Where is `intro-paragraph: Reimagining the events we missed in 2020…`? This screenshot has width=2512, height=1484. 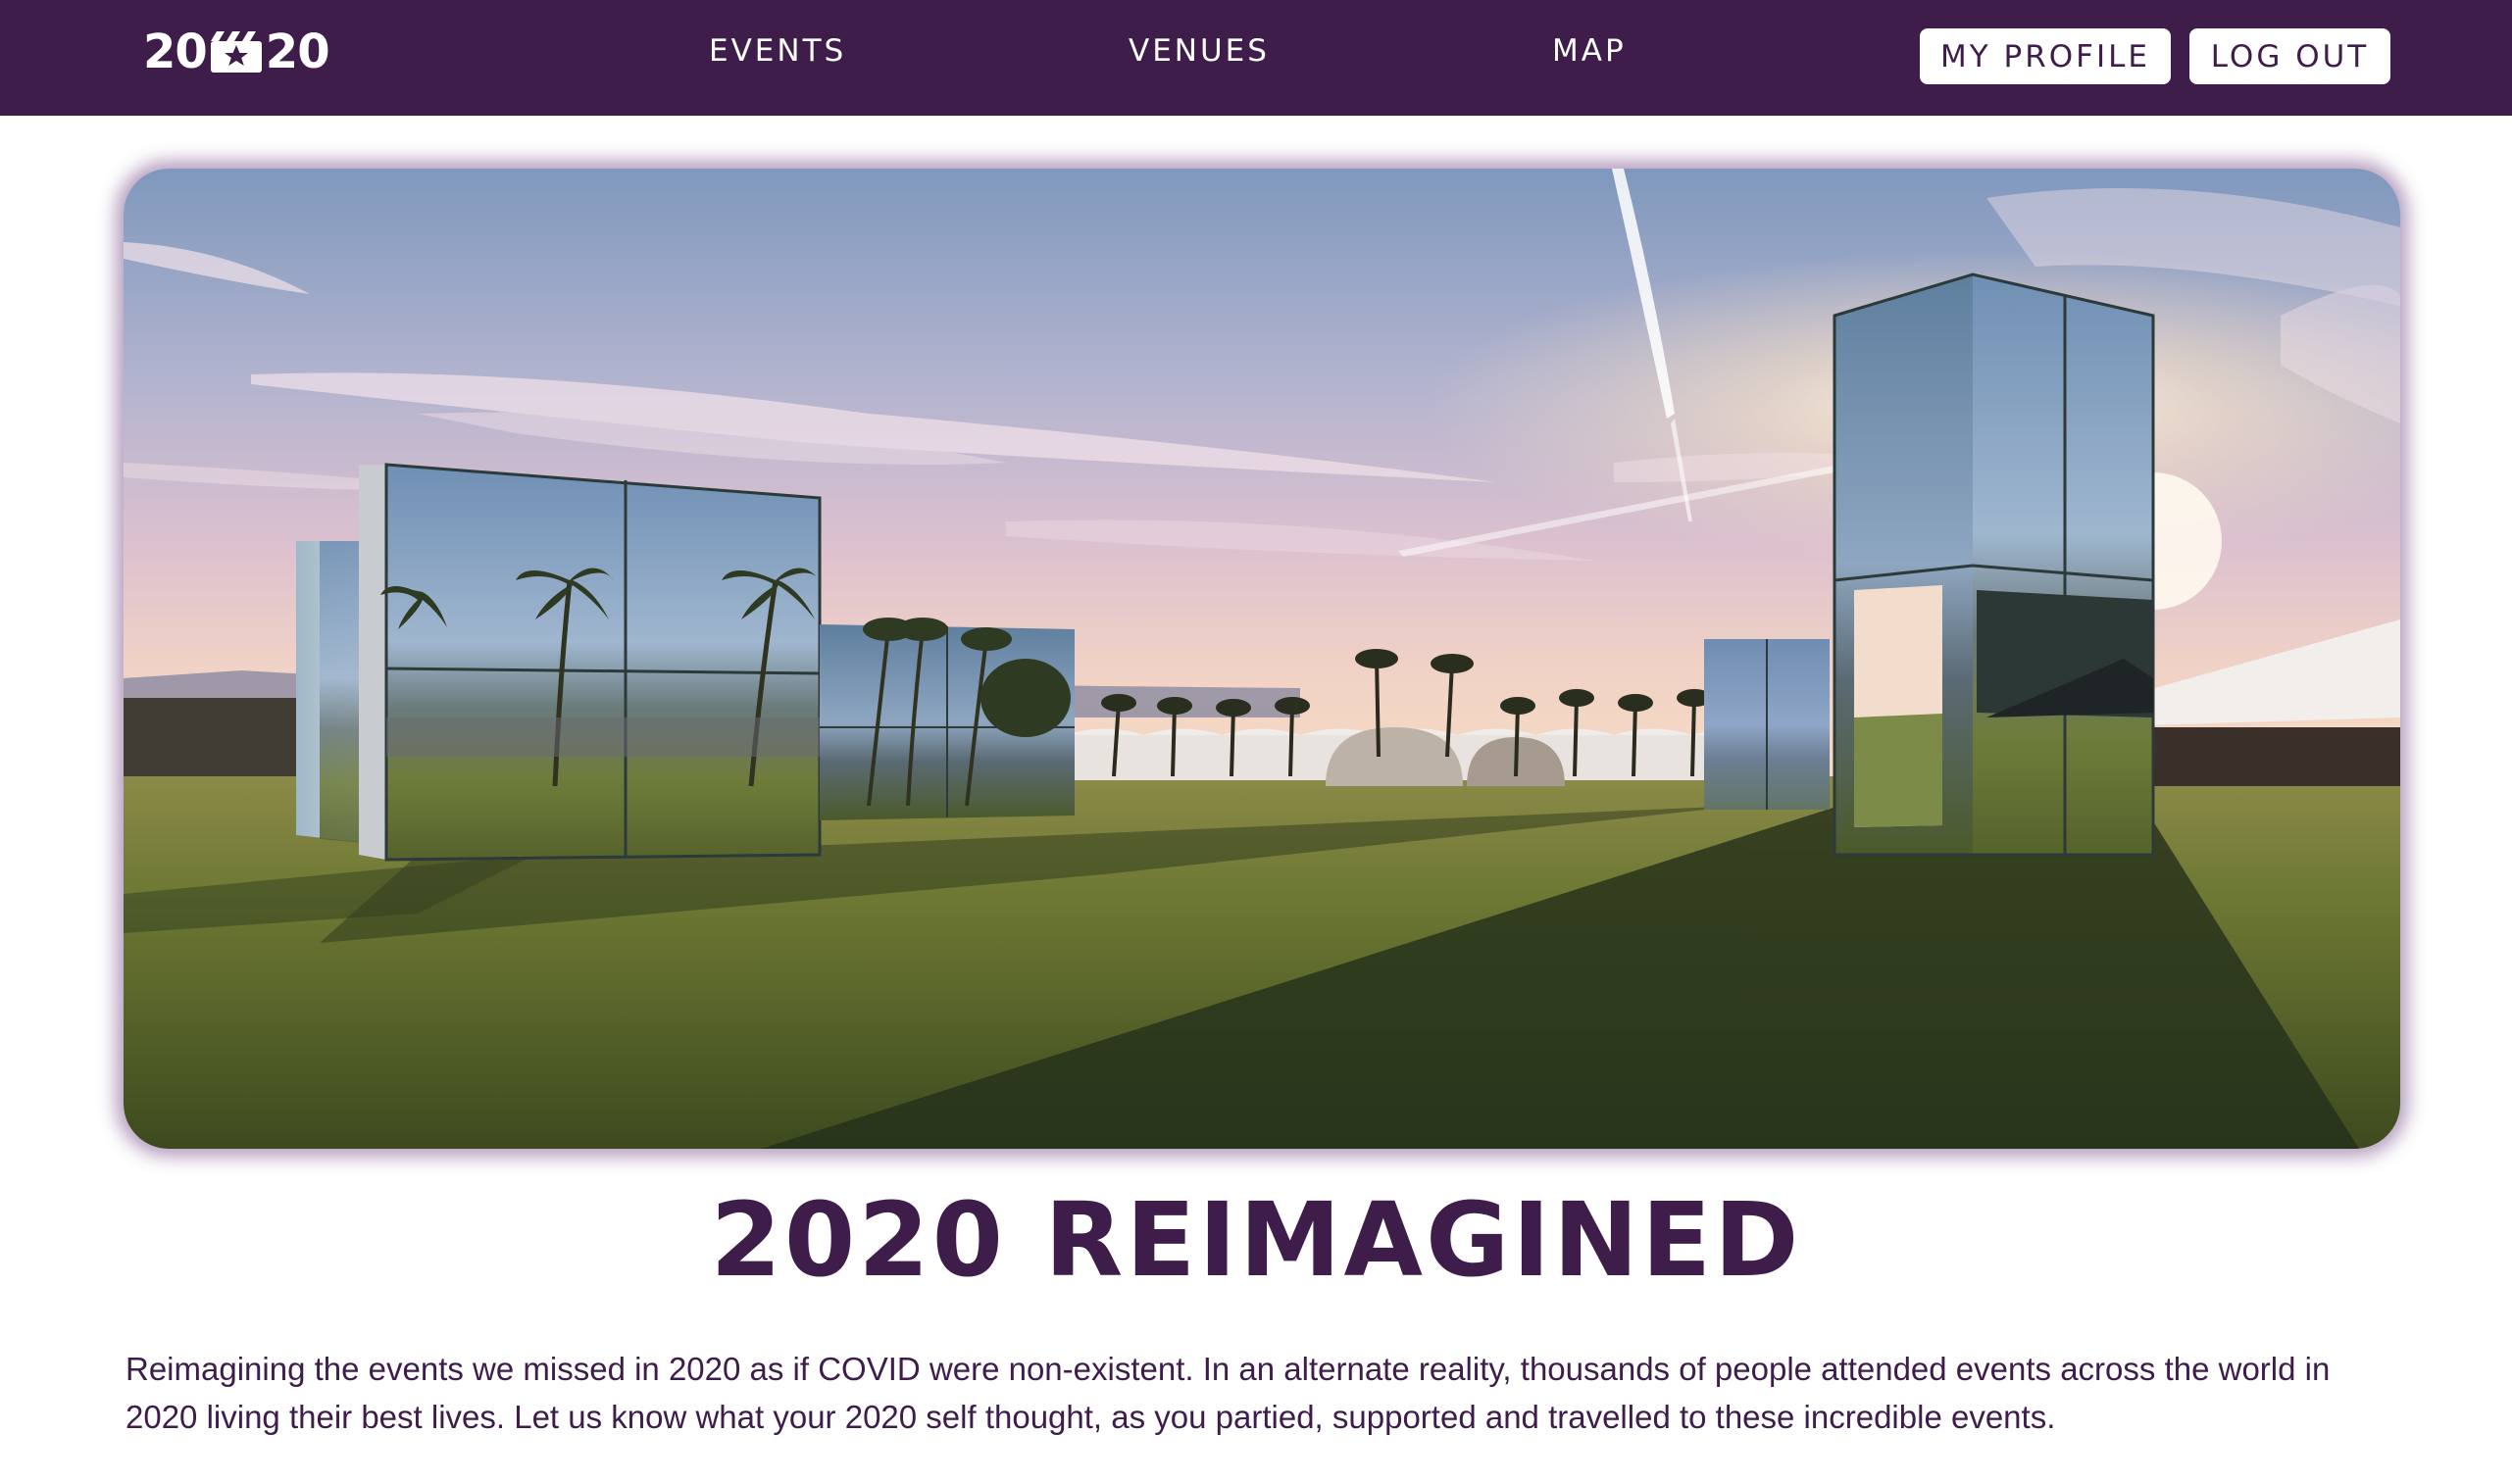
intro-paragraph: Reimagining the events we missed in 2020… is located at coordinates (1228, 1393).